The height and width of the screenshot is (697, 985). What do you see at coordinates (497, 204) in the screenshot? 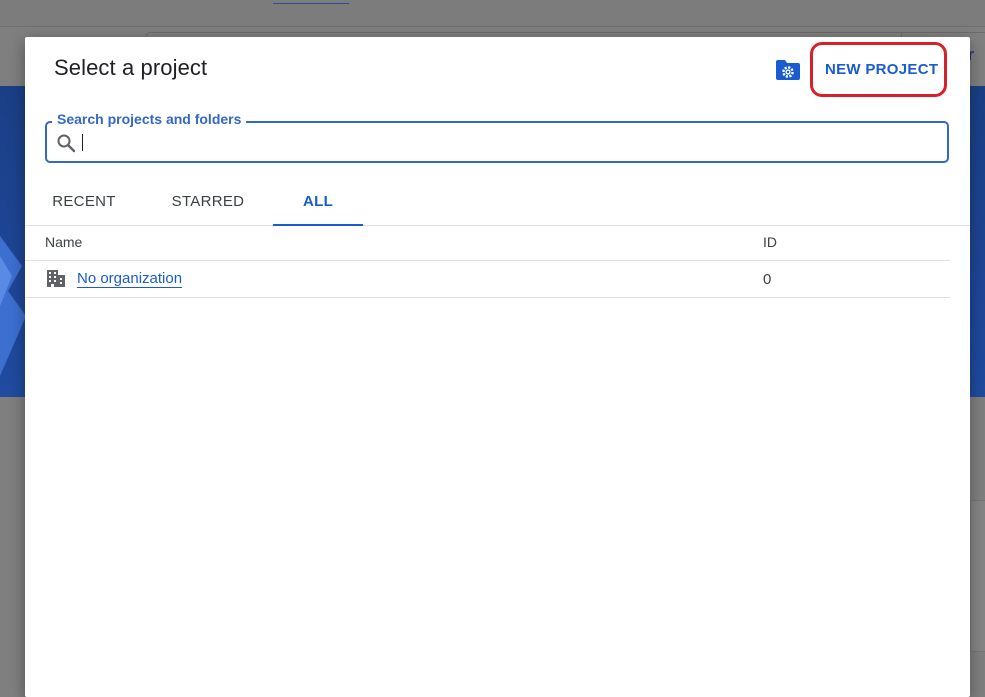
I see `project-tabs: RECENT STARRED ALL` at bounding box center [497, 204].